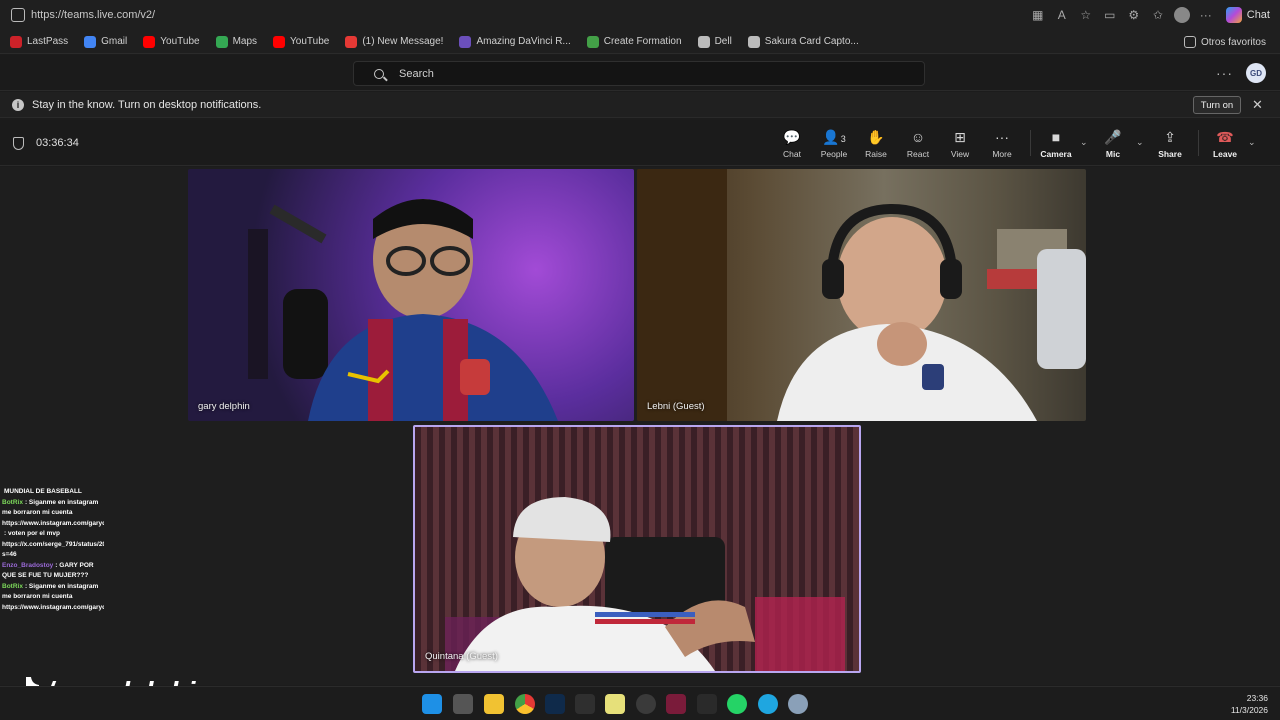 Image resolution: width=1280 pixels, height=720 pixels. I want to click on camera-label: Camera, so click(1056, 154).